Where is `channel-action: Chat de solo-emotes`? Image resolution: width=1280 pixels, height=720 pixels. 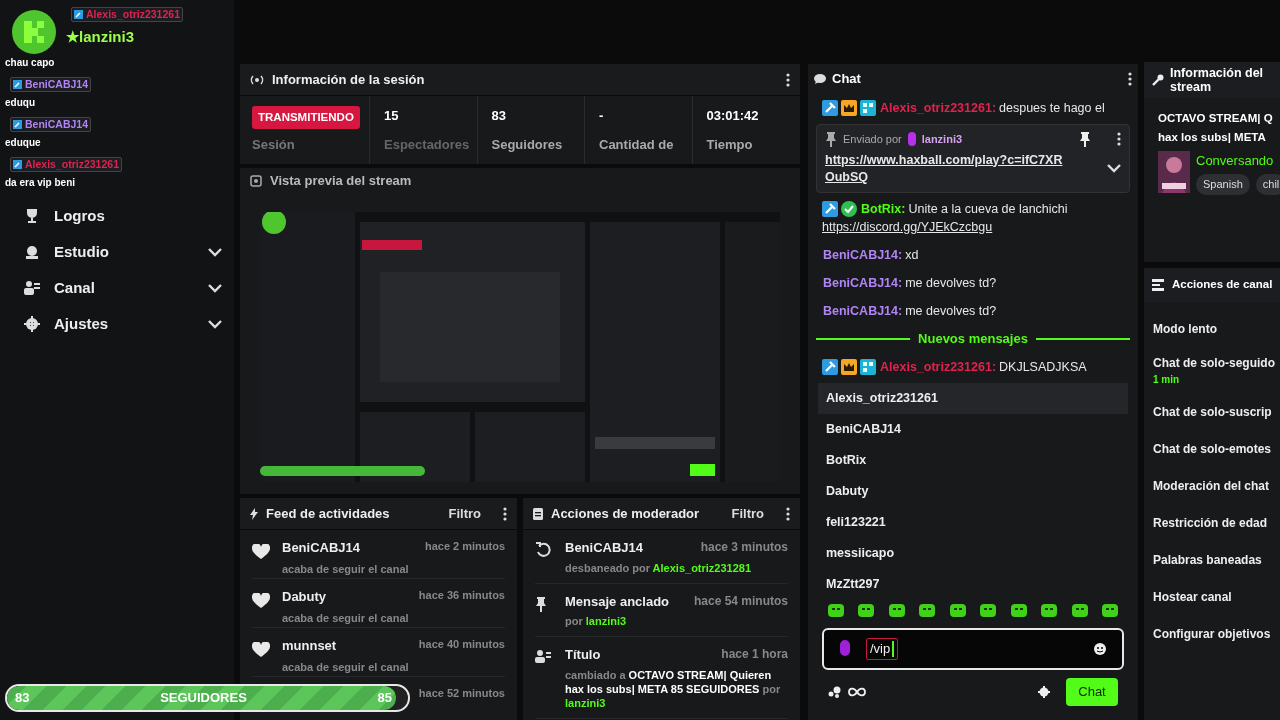
channel-action: Chat de solo-emotes is located at coordinates (1212, 448).